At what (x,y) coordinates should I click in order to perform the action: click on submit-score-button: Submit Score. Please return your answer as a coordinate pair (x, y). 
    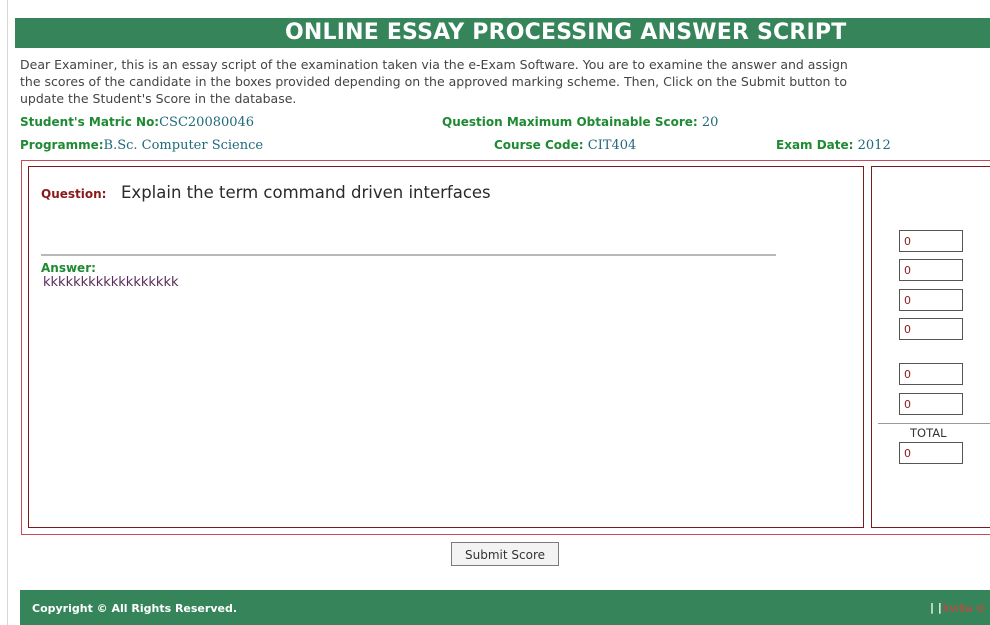
    Looking at the image, I should click on (505, 554).